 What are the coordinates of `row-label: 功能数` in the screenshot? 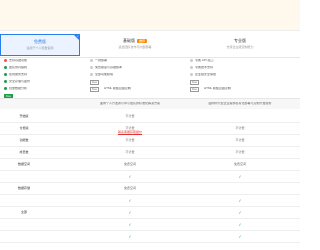 It's located at (24, 140).